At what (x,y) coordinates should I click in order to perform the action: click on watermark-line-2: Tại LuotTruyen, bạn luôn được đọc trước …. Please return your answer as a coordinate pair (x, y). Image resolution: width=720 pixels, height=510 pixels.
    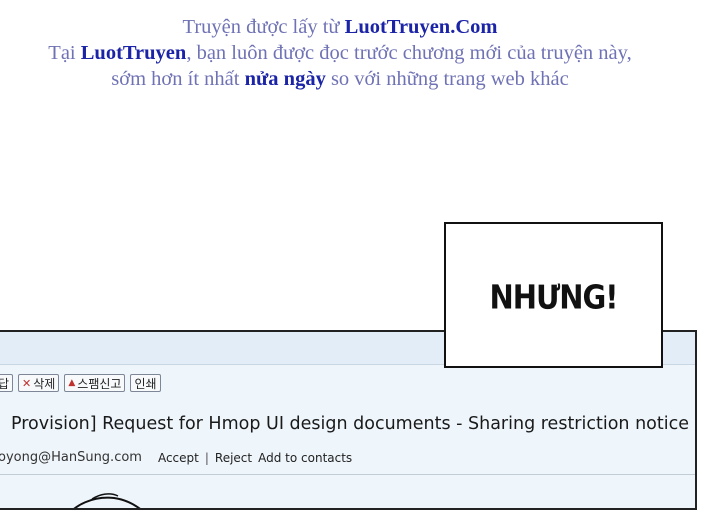
    Looking at the image, I should click on (340, 53).